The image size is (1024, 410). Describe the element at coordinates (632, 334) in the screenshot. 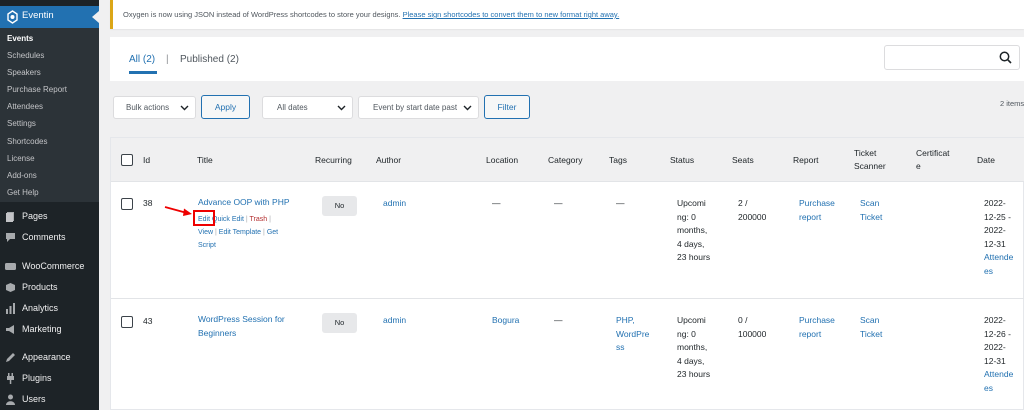

I see `tags-value: PHP, WordPre ss` at that location.